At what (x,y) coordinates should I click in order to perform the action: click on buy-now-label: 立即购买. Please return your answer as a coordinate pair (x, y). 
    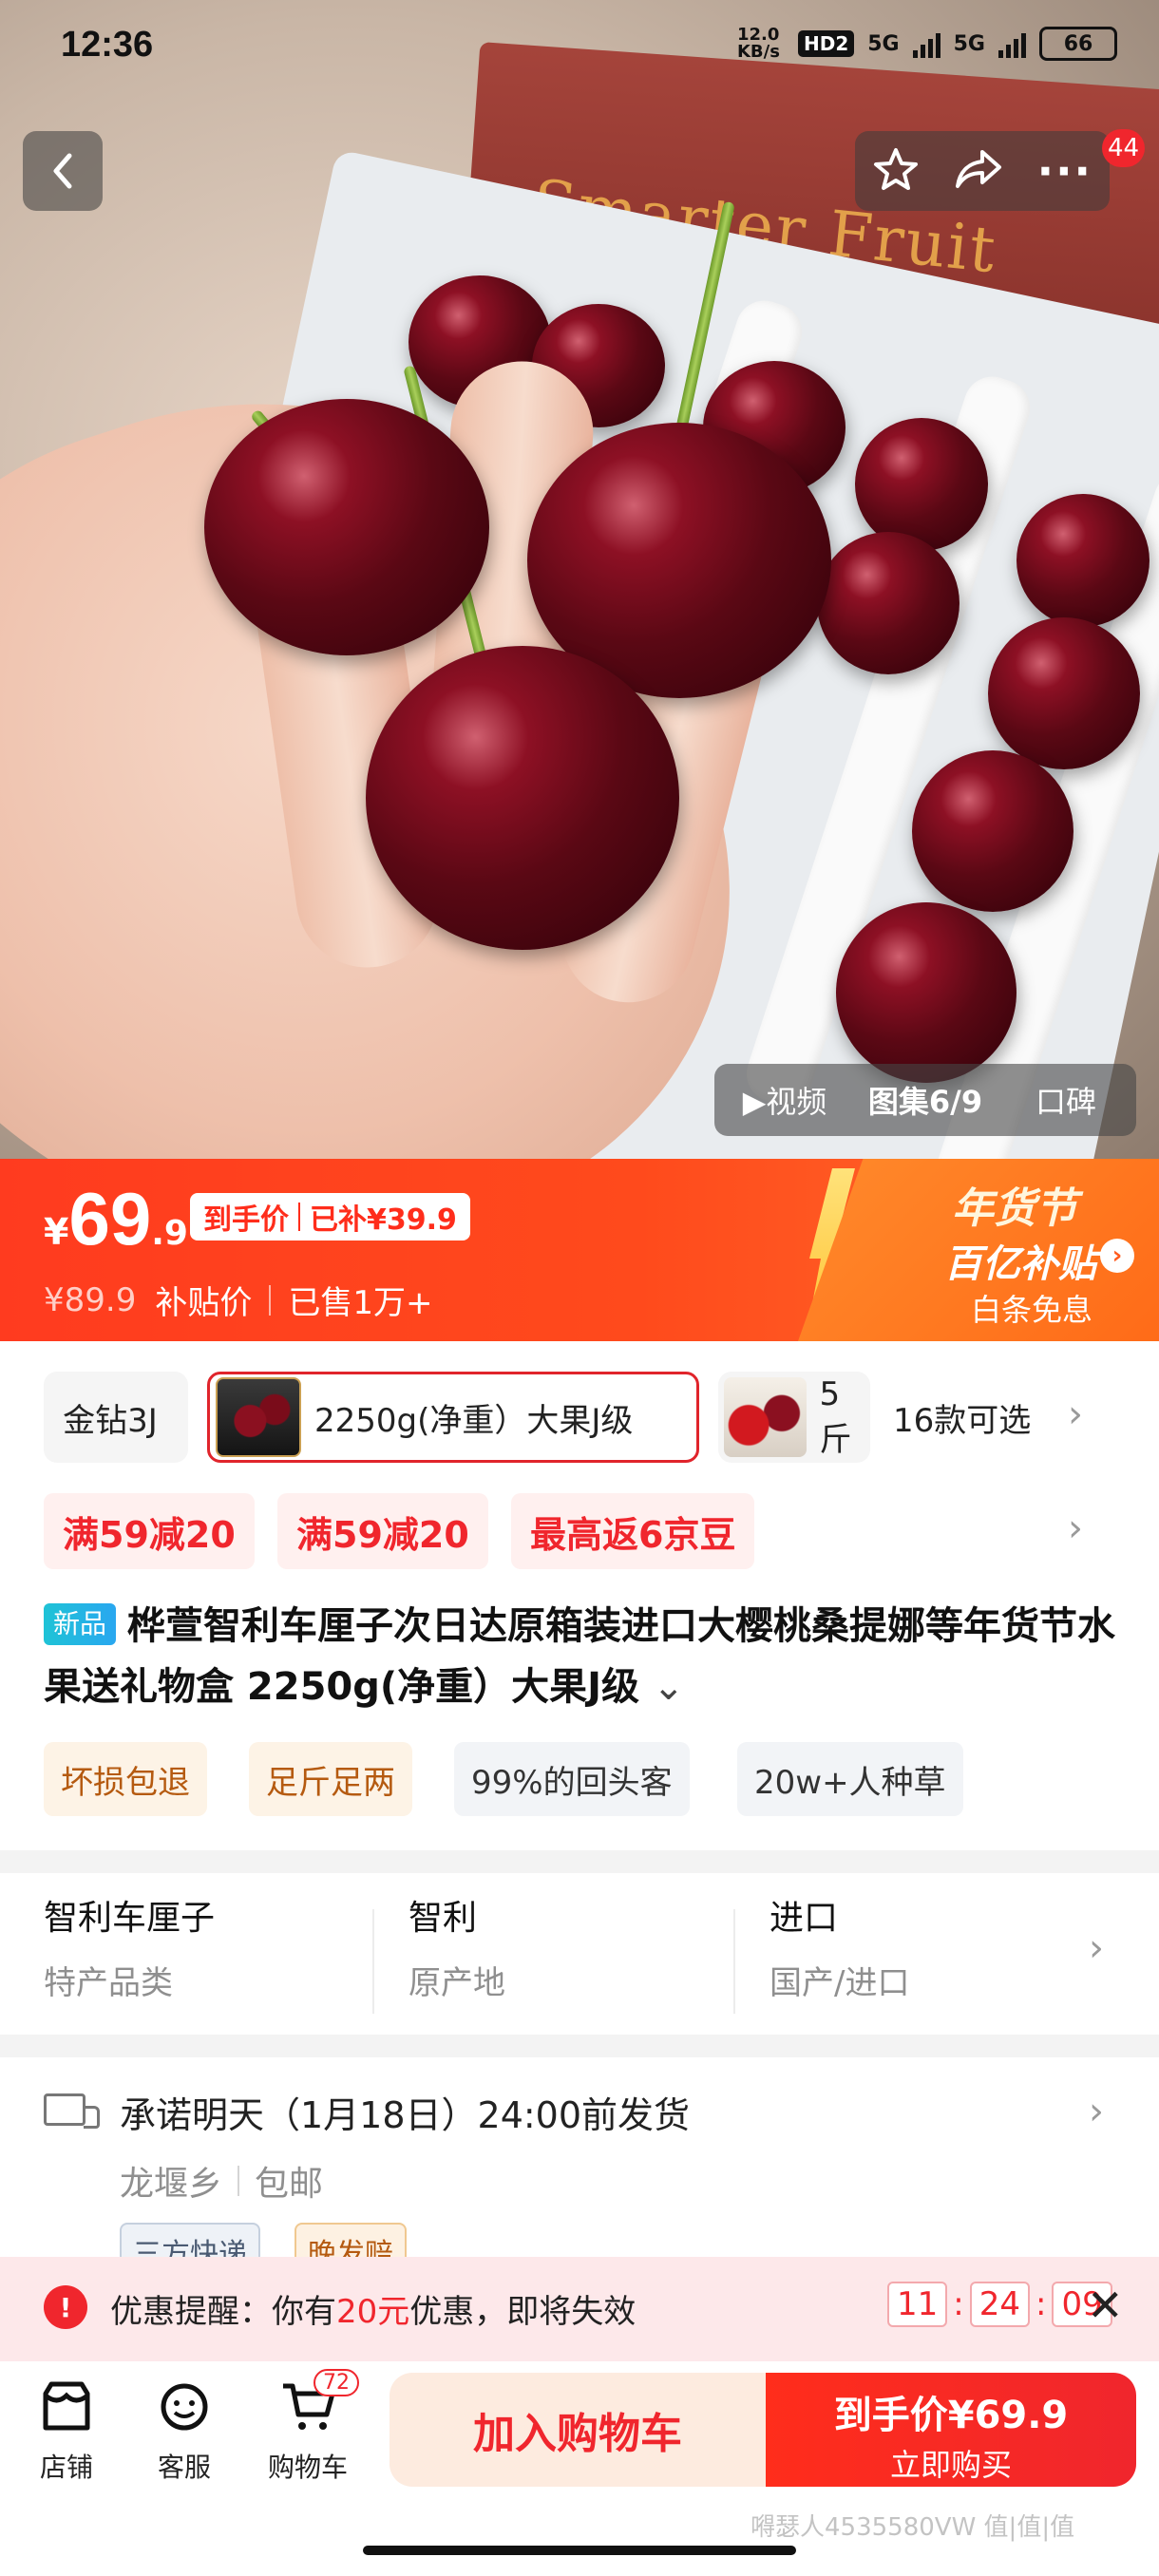
    Looking at the image, I should click on (950, 2465).